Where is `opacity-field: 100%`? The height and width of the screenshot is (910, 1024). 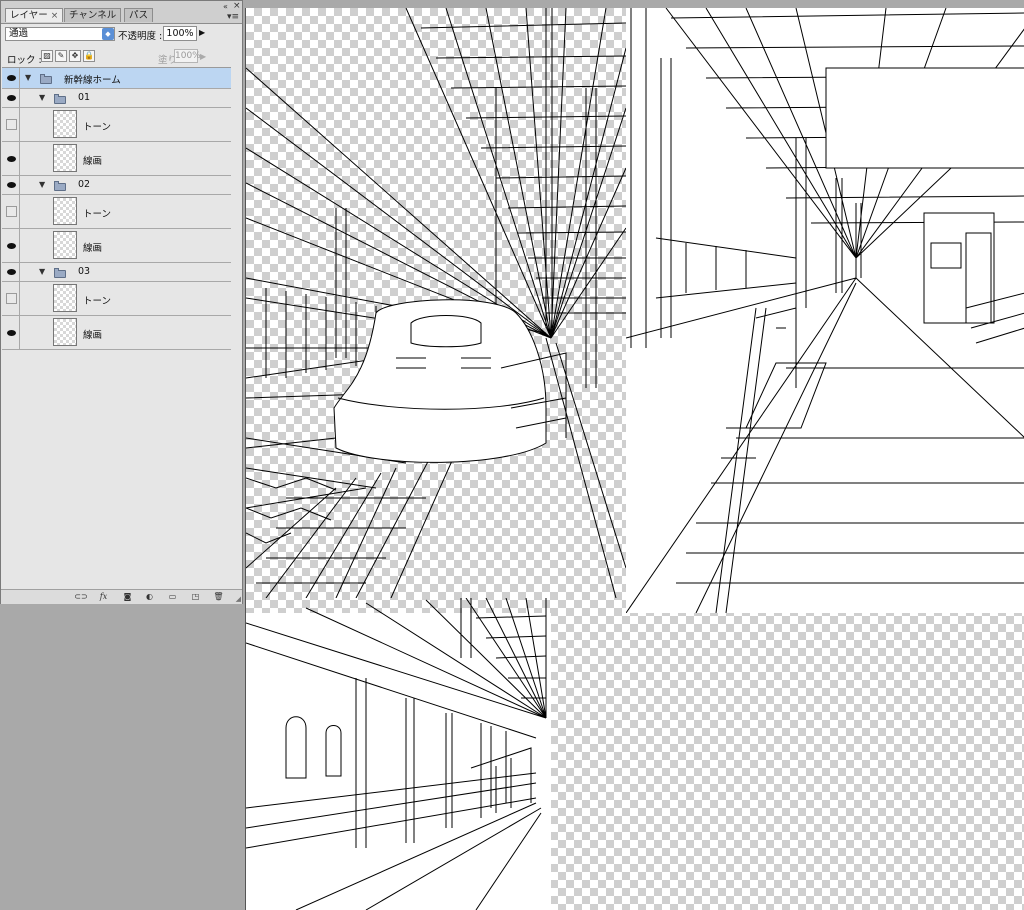
opacity-field: 100% is located at coordinates (180, 33).